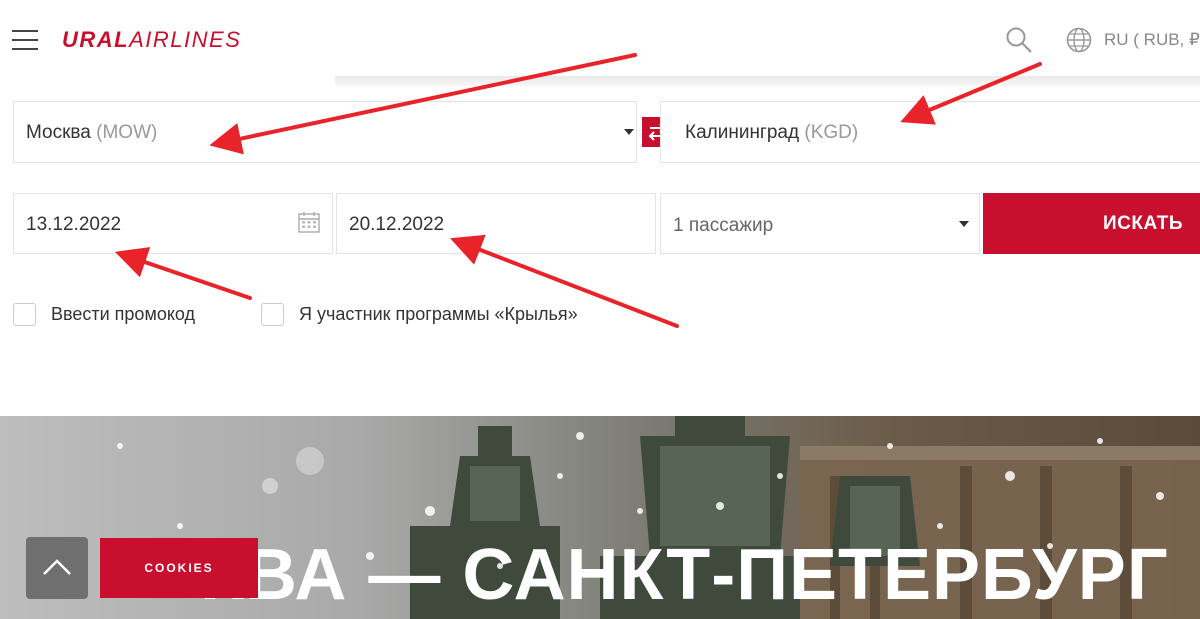  What do you see at coordinates (151, 40) in the screenshot?
I see `ural-airlines-logo: URALAIRLINES` at bounding box center [151, 40].